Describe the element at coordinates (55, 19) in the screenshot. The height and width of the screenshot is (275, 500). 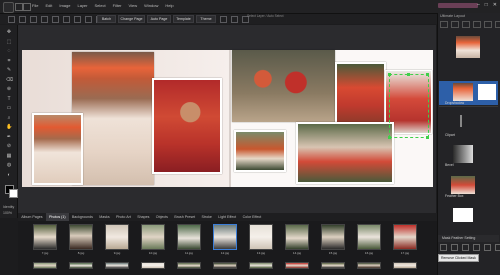
I see `export-icon` at that location.